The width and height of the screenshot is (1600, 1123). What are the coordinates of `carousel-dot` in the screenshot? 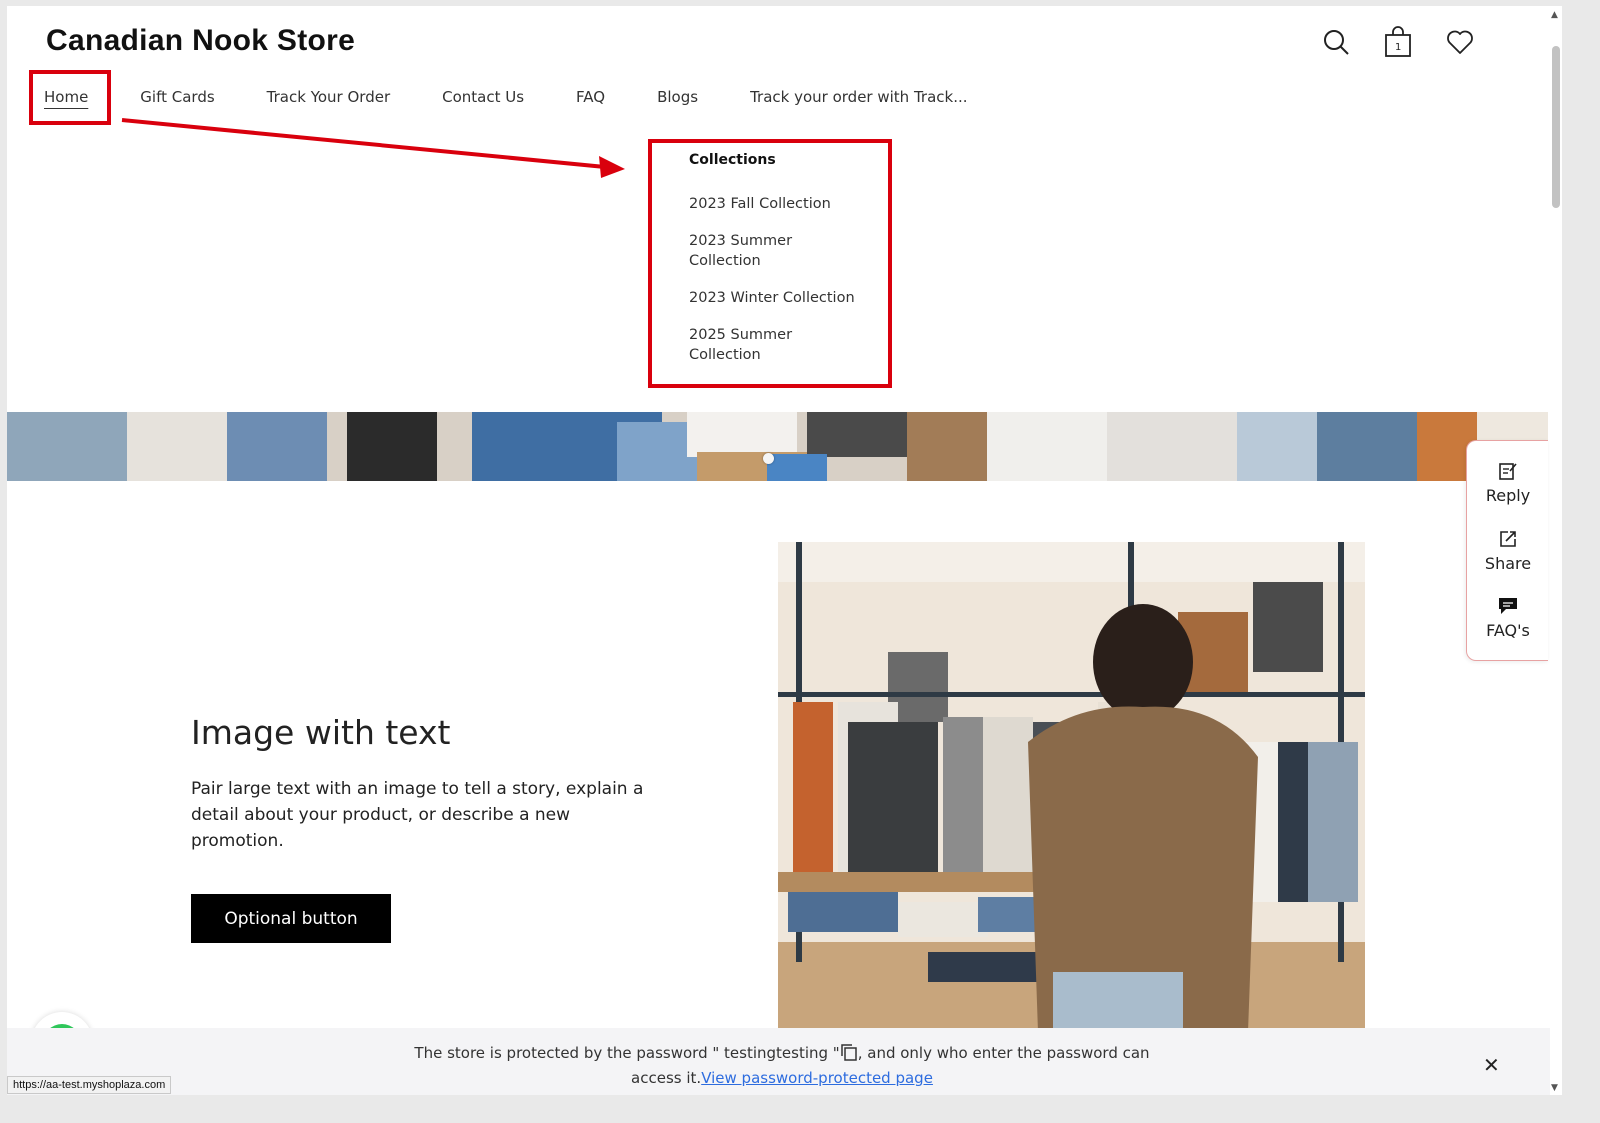 It's located at (768, 458).